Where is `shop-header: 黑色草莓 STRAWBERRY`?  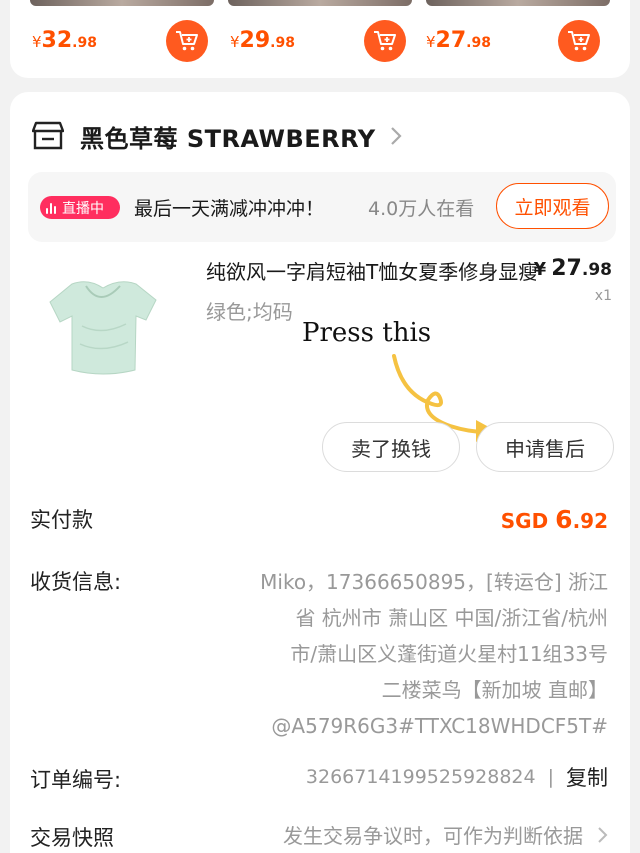 shop-header: 黑色草莓 STRAWBERRY is located at coordinates (217, 136).